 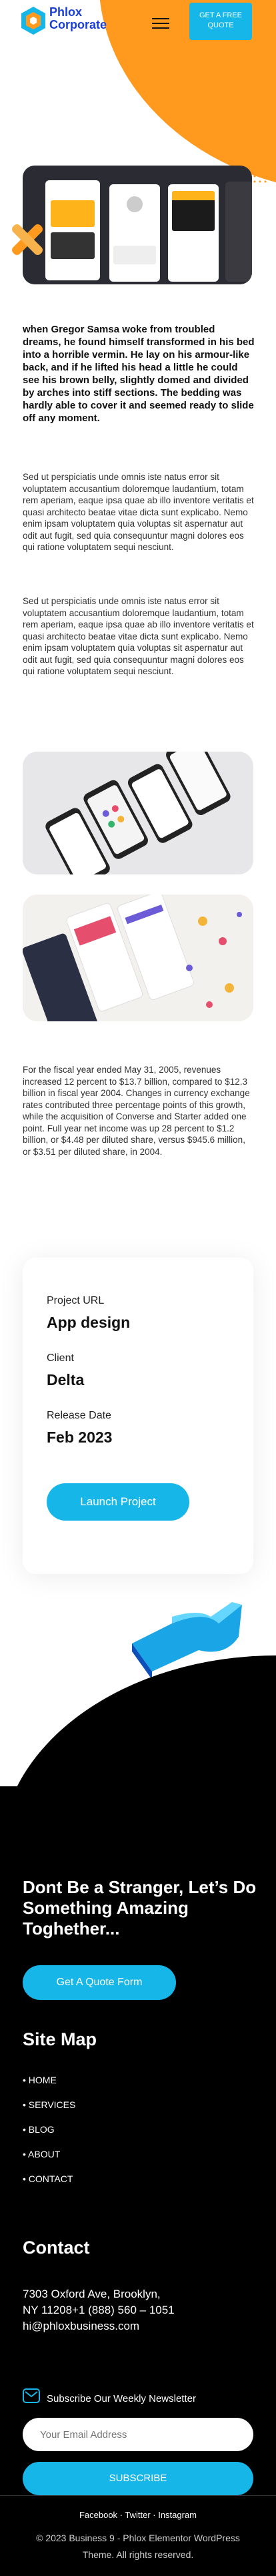 What do you see at coordinates (138, 2434) in the screenshot?
I see `email-input` at bounding box center [138, 2434].